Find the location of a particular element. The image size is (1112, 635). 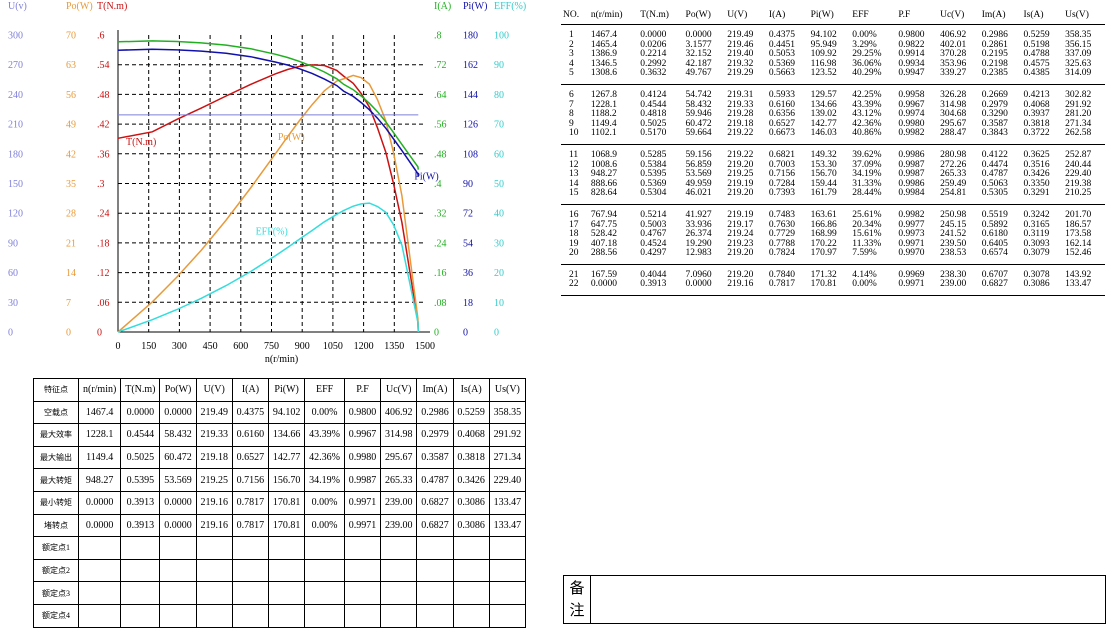

table-cell: 0.2385 is located at coordinates (994, 73).